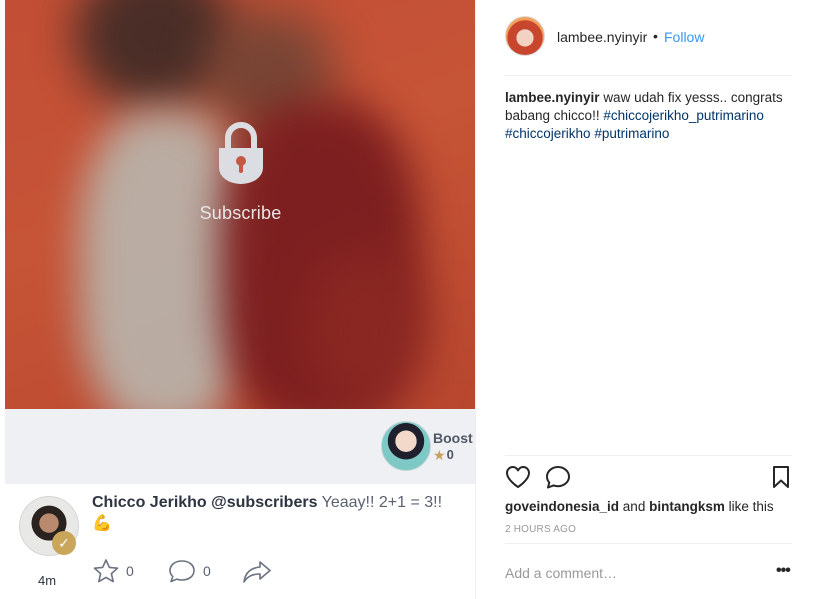  Describe the element at coordinates (439, 455) in the screenshot. I see `star-icon: ★` at that location.